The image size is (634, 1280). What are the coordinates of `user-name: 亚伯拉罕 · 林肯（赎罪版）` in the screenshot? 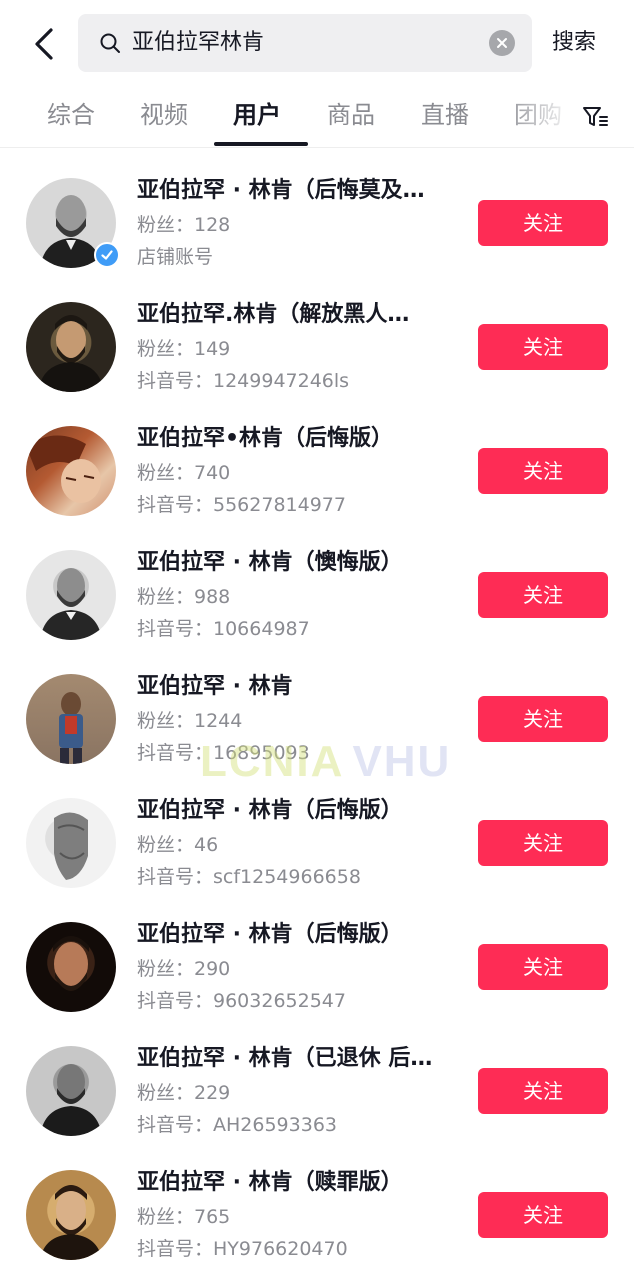 It's located at (297, 1183).